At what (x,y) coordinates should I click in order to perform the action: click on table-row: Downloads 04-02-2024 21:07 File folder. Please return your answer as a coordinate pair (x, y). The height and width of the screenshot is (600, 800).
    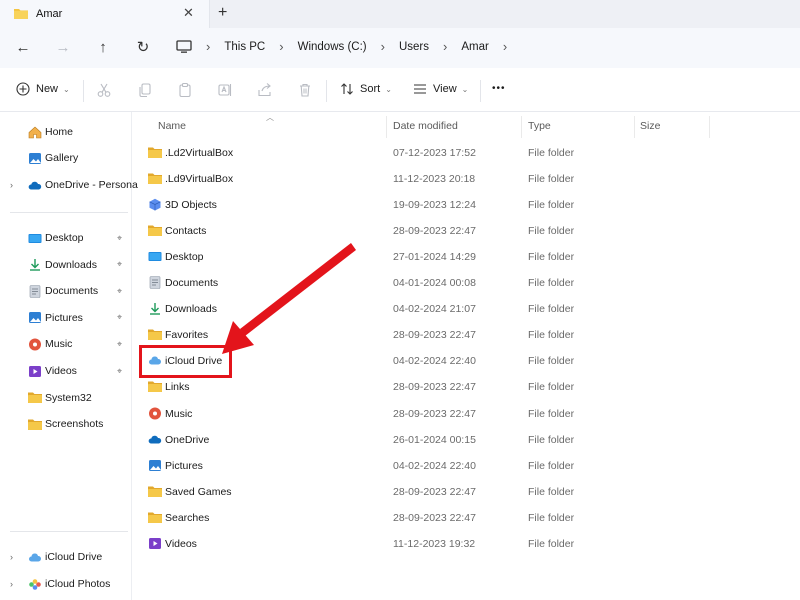
    Looking at the image, I should click on (466, 309).